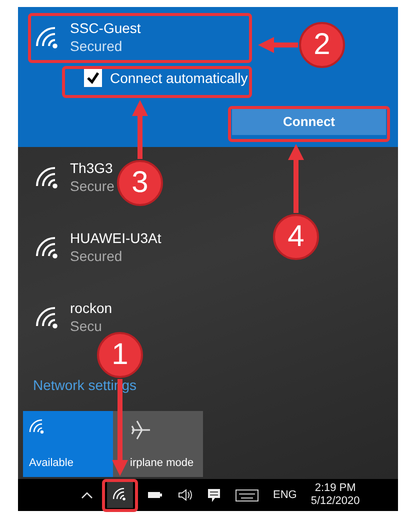 Image resolution: width=403 pixels, height=518 pixels. Describe the element at coordinates (116, 238) in the screenshot. I see `network-name: HUAWEI-U3At` at that location.